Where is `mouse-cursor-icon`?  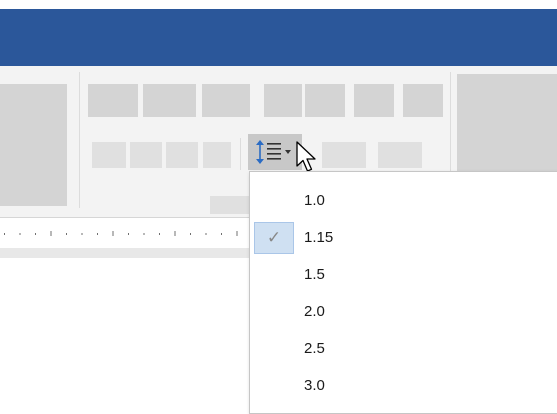
mouse-cursor-icon is located at coordinates (306, 156).